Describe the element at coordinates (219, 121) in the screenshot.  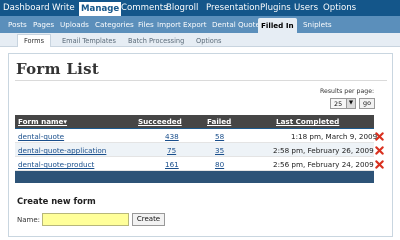
I see `sort-failed: Failed` at that location.